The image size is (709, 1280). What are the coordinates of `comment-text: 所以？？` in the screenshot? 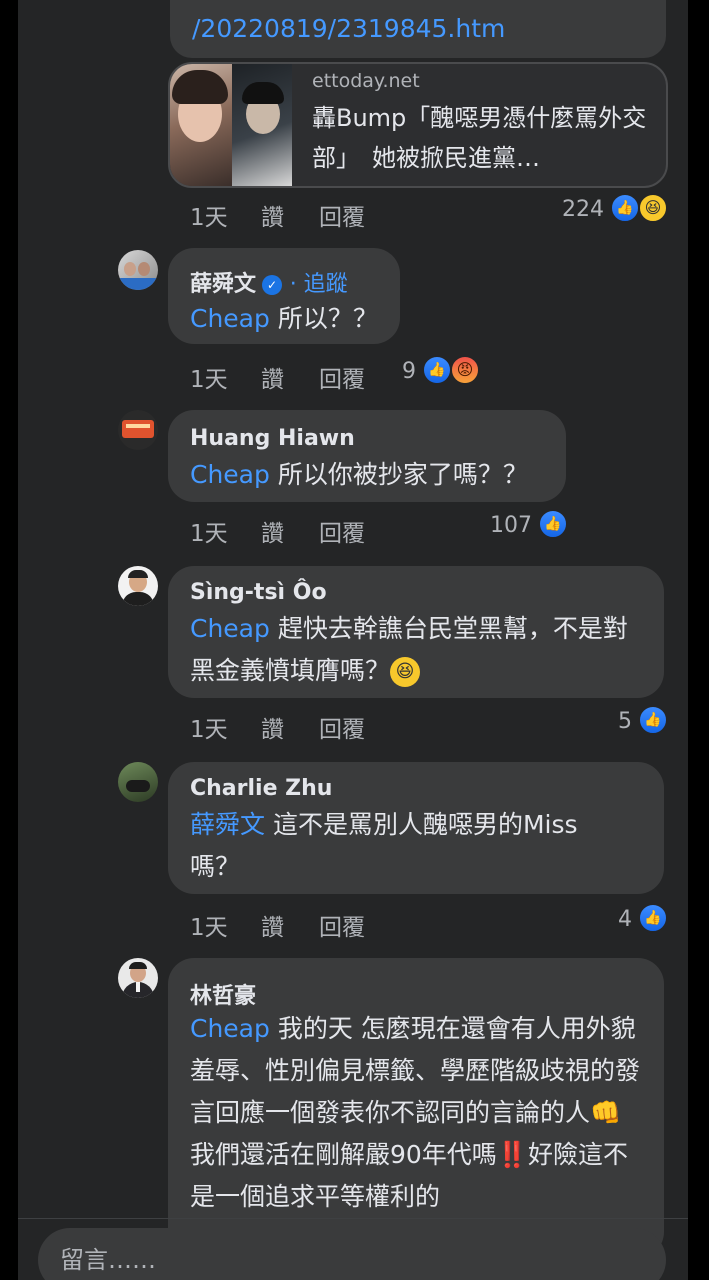 It's located at (323, 318).